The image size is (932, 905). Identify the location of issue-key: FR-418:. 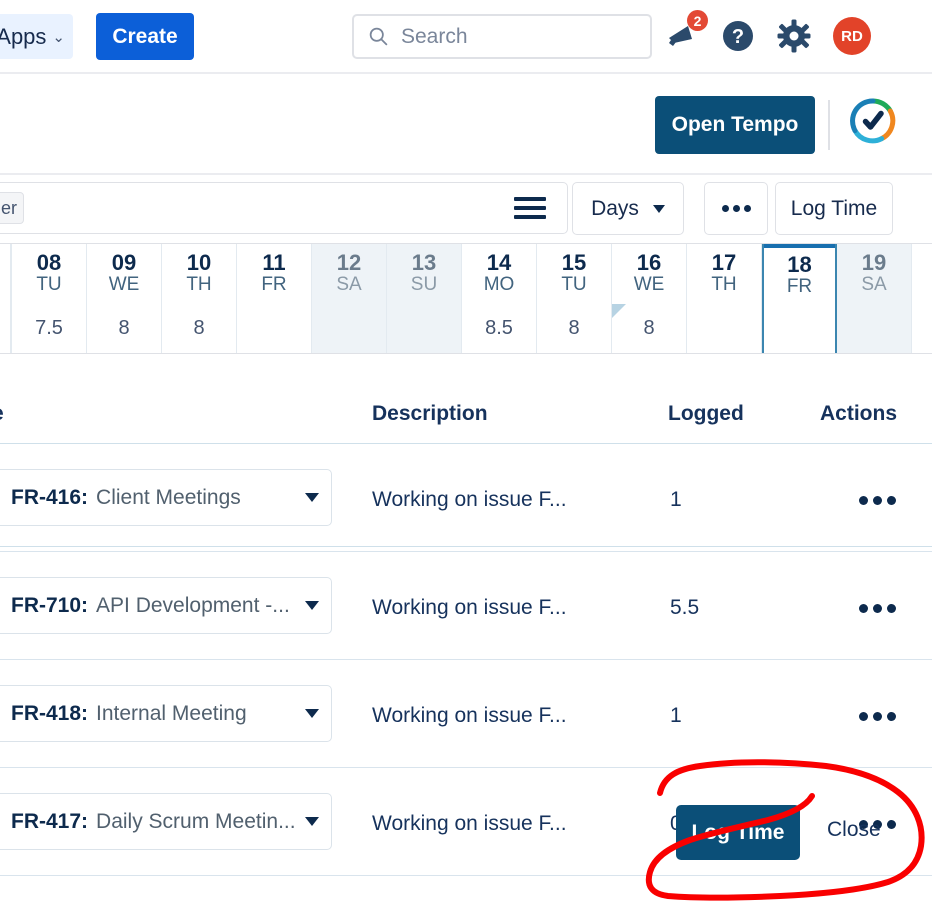
(50, 713).